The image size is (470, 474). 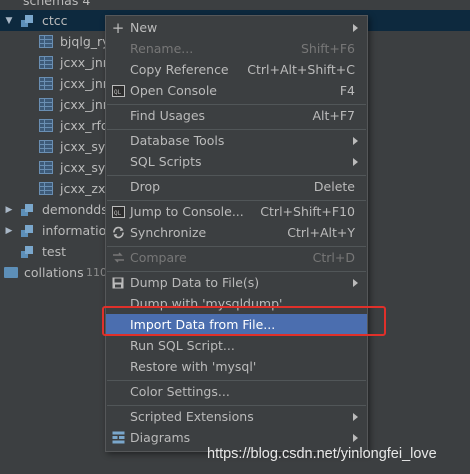 I want to click on shortcut-label: Shift+F6, so click(x=327, y=48).